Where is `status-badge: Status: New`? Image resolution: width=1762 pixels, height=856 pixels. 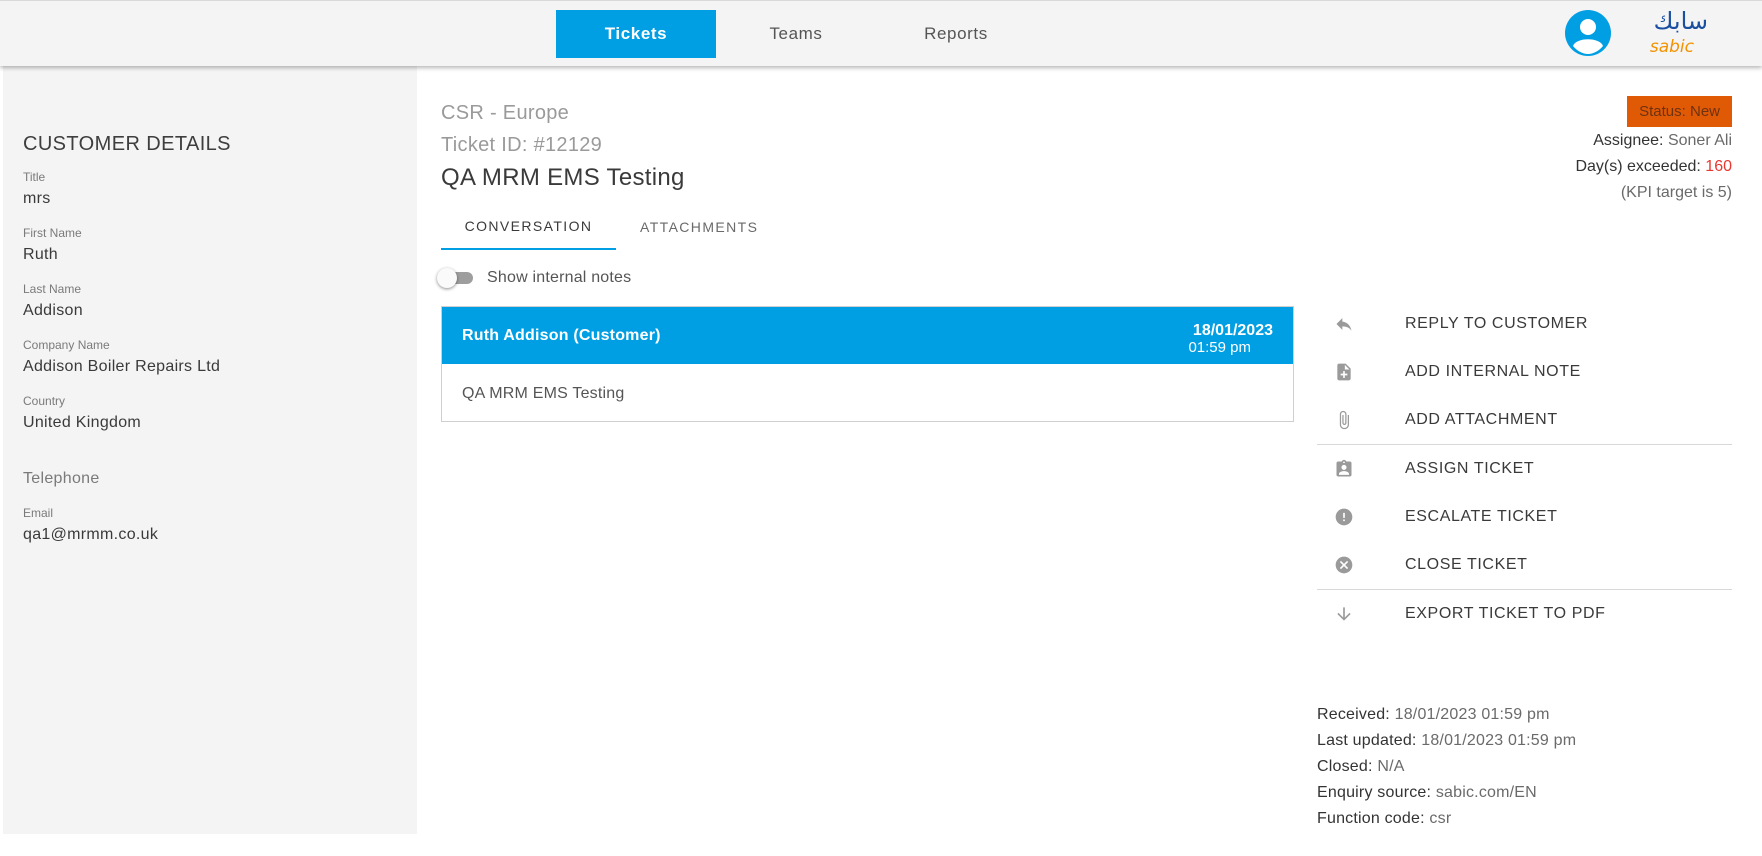 status-badge: Status: New is located at coordinates (1679, 111).